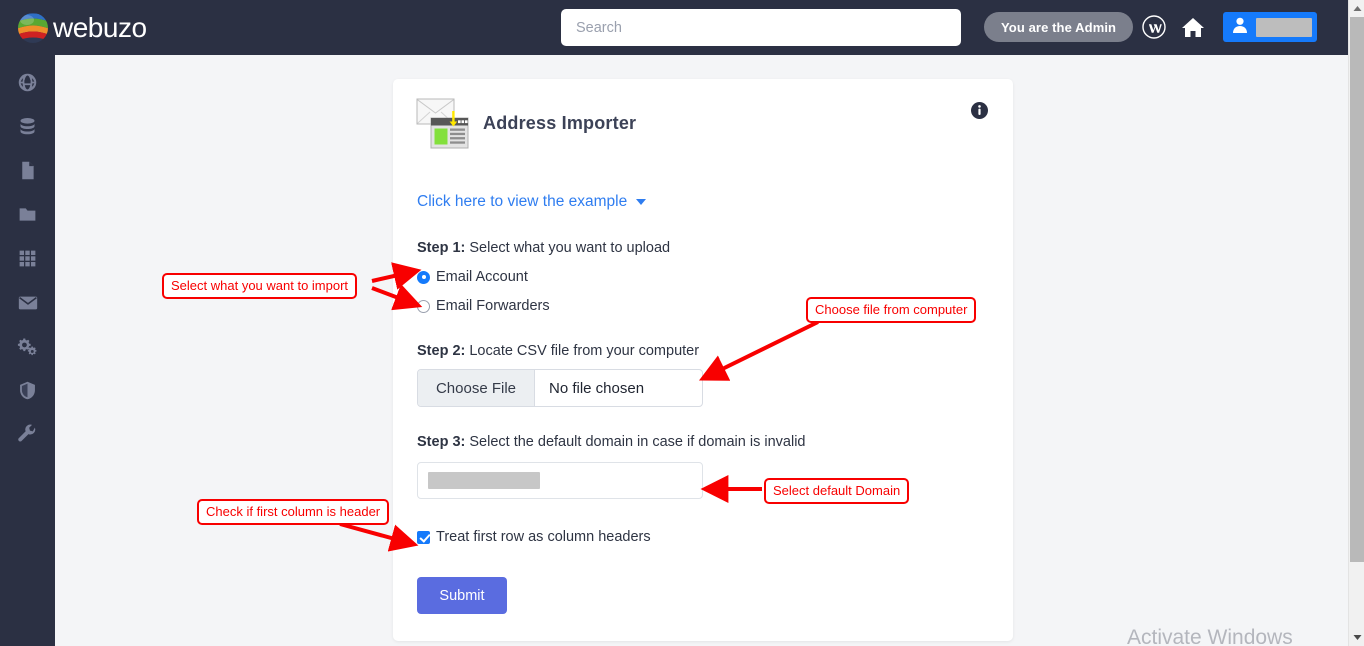  What do you see at coordinates (640, 201) in the screenshot?
I see `chevron-down-icon` at bounding box center [640, 201].